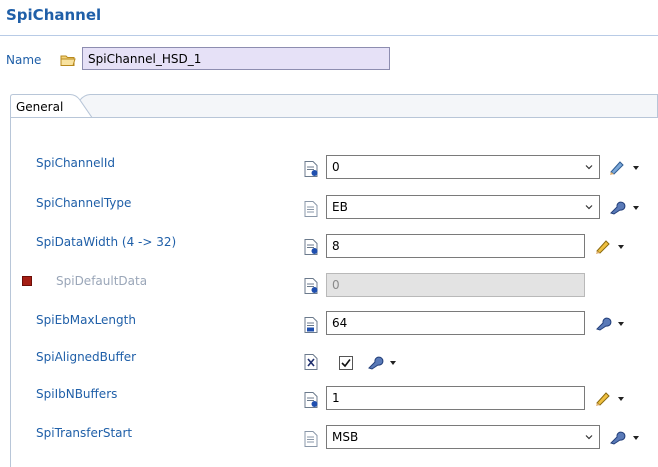 This screenshot has height=467, width=658. What do you see at coordinates (236, 58) in the screenshot?
I see `name-input` at bounding box center [236, 58].